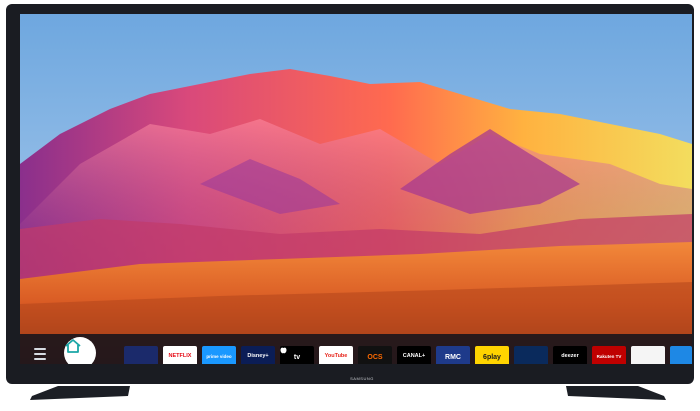  What do you see at coordinates (414, 355) in the screenshot?
I see `app-tile-canal-plus: CANAL+` at bounding box center [414, 355].